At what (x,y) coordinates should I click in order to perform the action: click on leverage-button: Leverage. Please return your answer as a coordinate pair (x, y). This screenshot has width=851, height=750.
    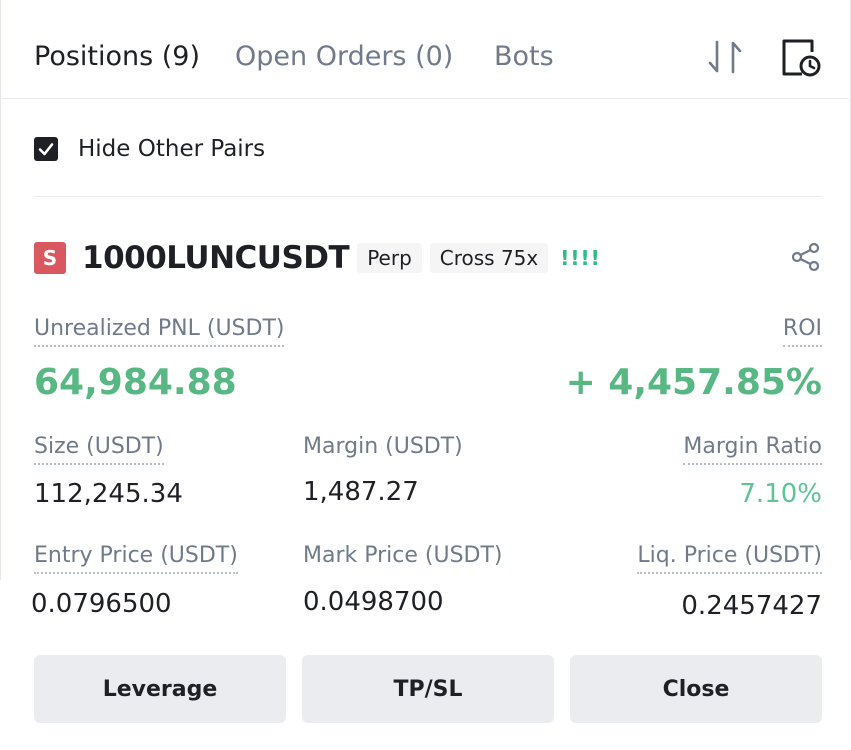
    Looking at the image, I should click on (160, 689).